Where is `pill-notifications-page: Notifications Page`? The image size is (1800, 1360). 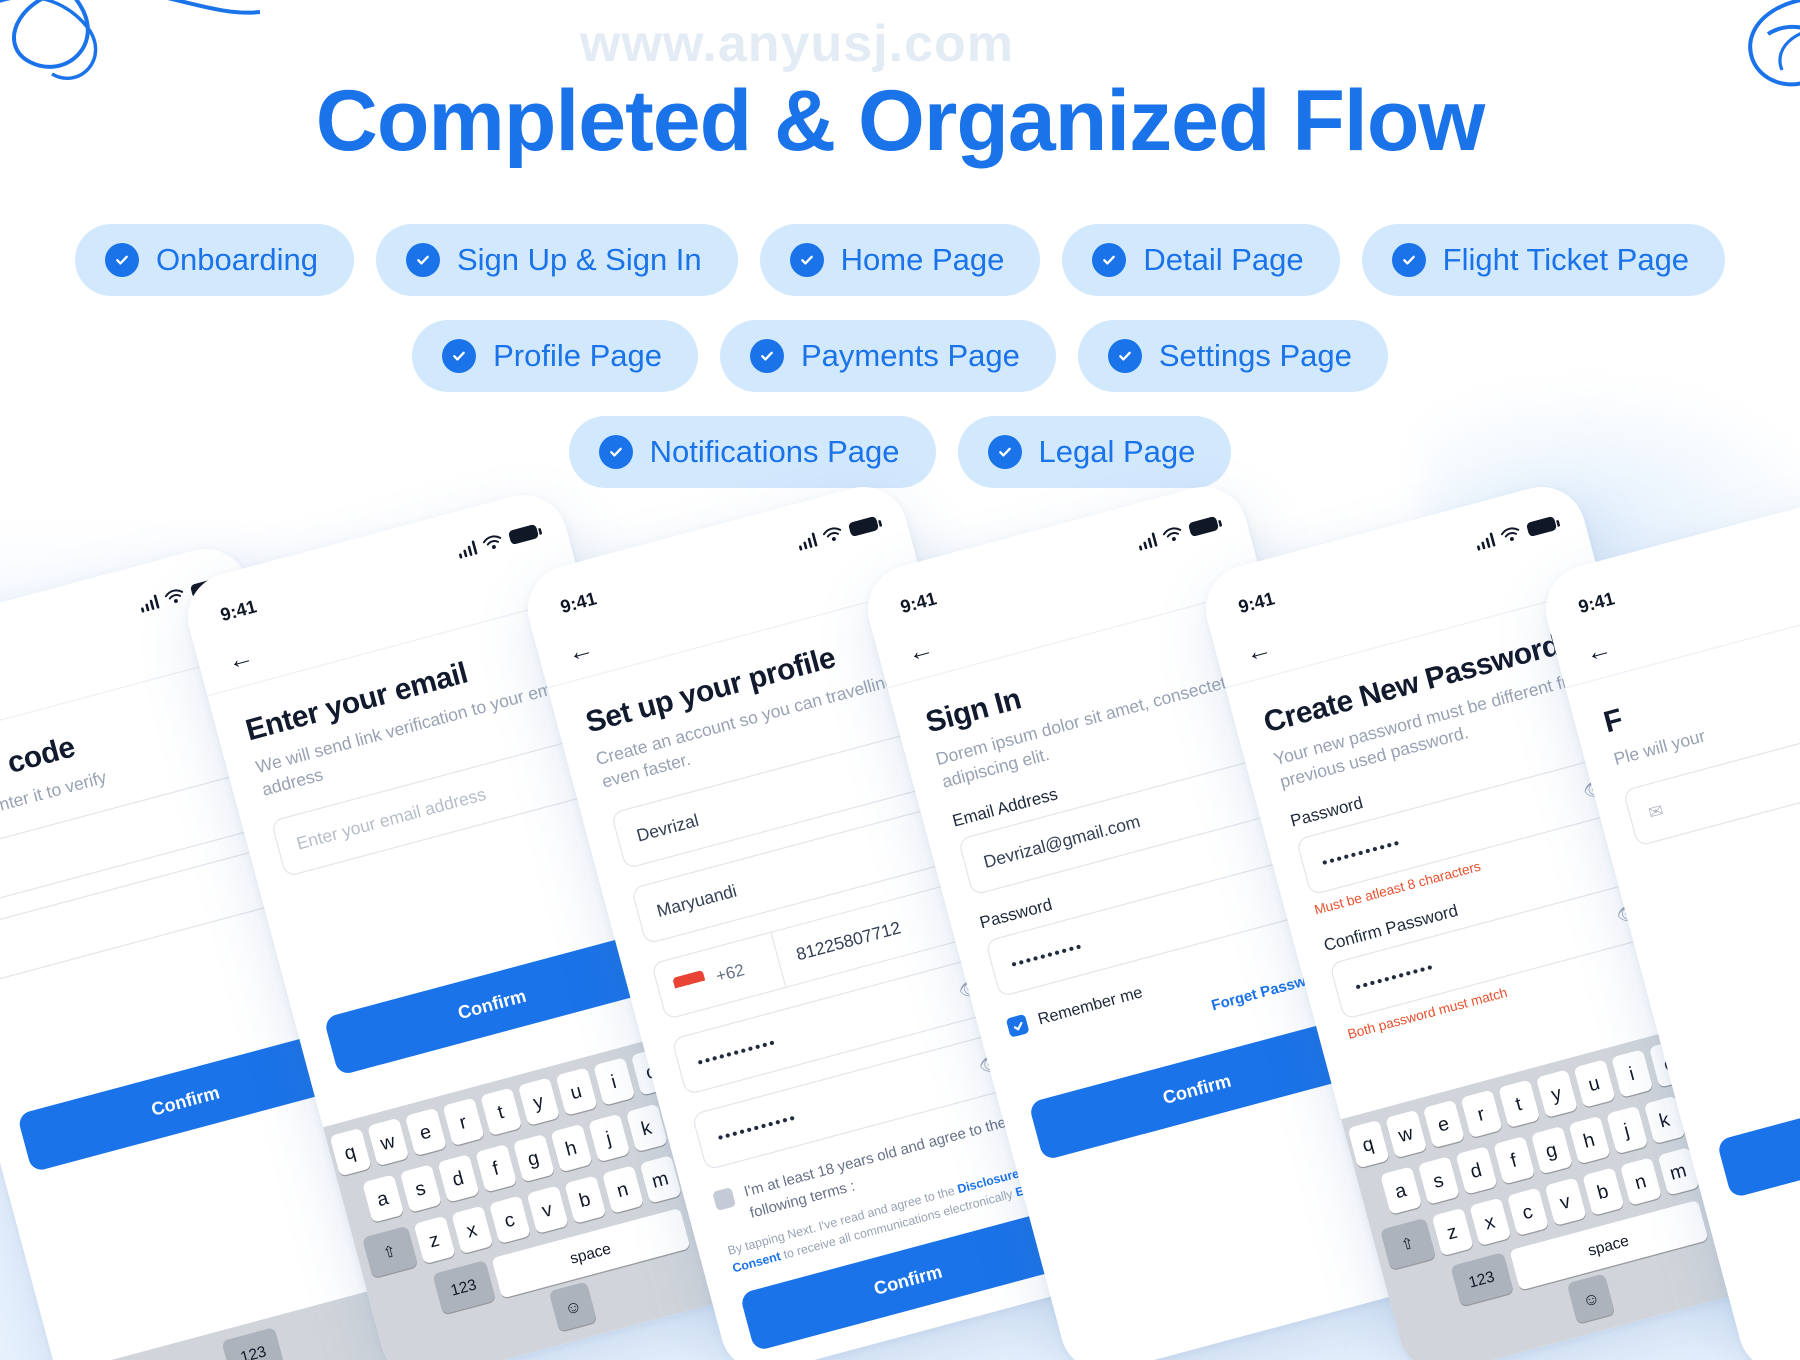 pill-notifications-page: Notifications Page is located at coordinates (752, 452).